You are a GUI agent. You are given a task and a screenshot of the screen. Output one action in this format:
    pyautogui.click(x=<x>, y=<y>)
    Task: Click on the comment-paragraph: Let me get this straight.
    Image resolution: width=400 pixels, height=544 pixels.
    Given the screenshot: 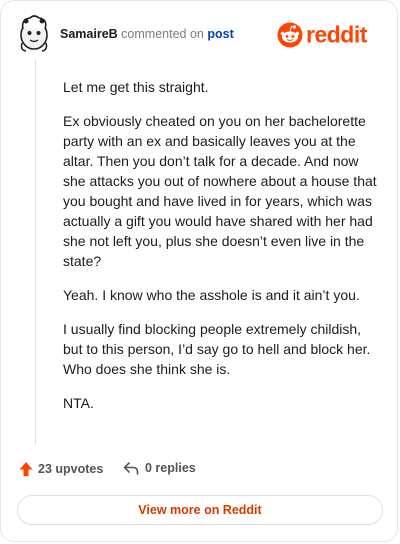 What is the action you would take?
    pyautogui.click(x=136, y=87)
    